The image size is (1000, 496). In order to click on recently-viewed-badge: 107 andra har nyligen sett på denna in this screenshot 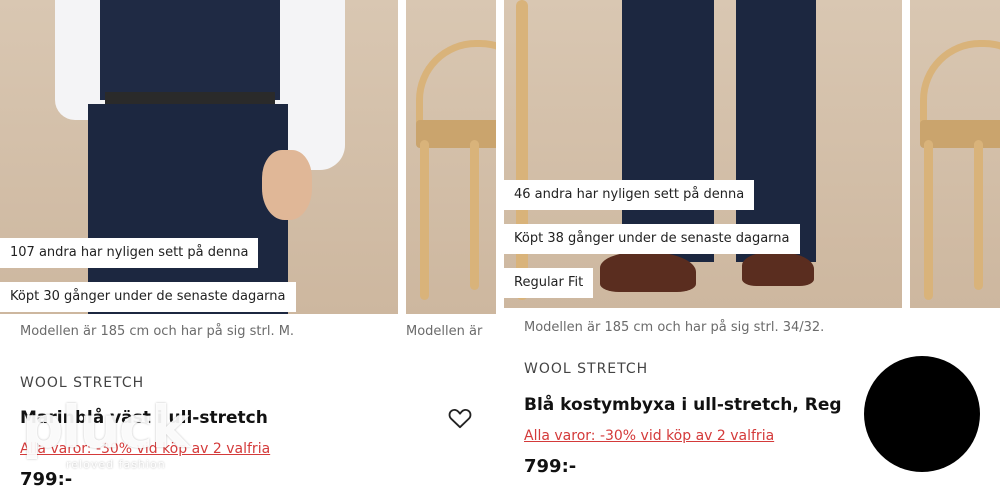, I will do `click(129, 253)`.